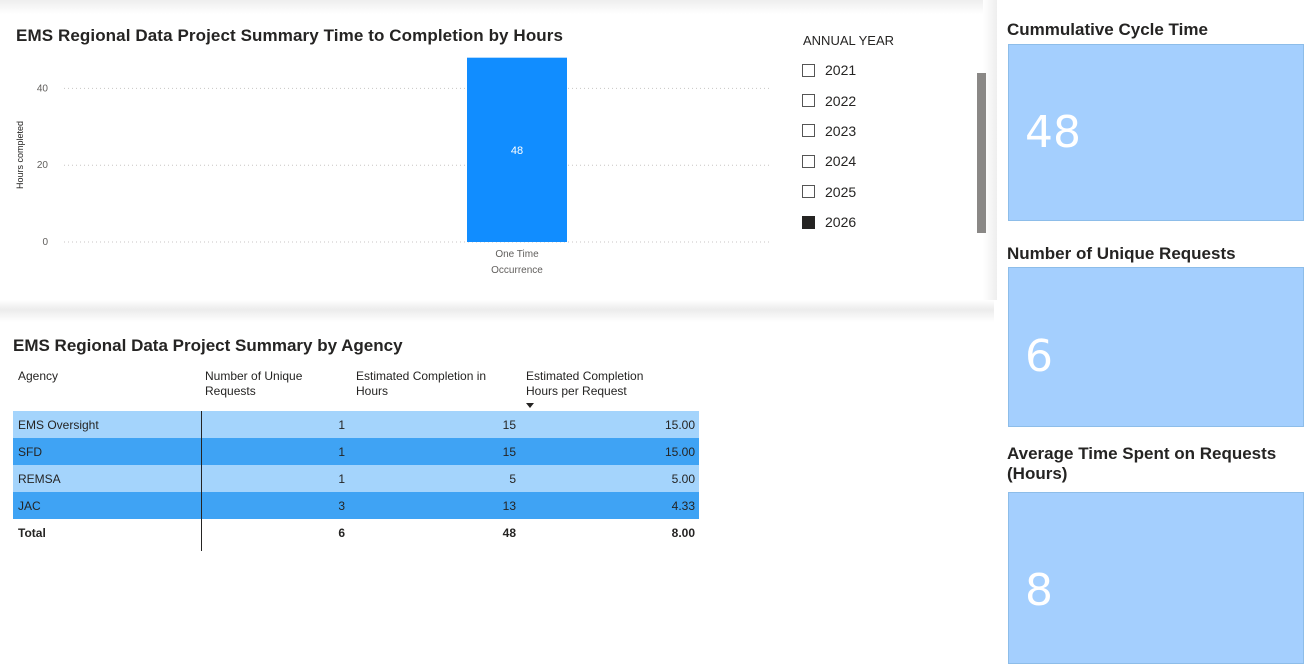 This screenshot has width=1307, height=671. What do you see at coordinates (1039, 590) in the screenshot?
I see `kpi-value-average-time: 8` at bounding box center [1039, 590].